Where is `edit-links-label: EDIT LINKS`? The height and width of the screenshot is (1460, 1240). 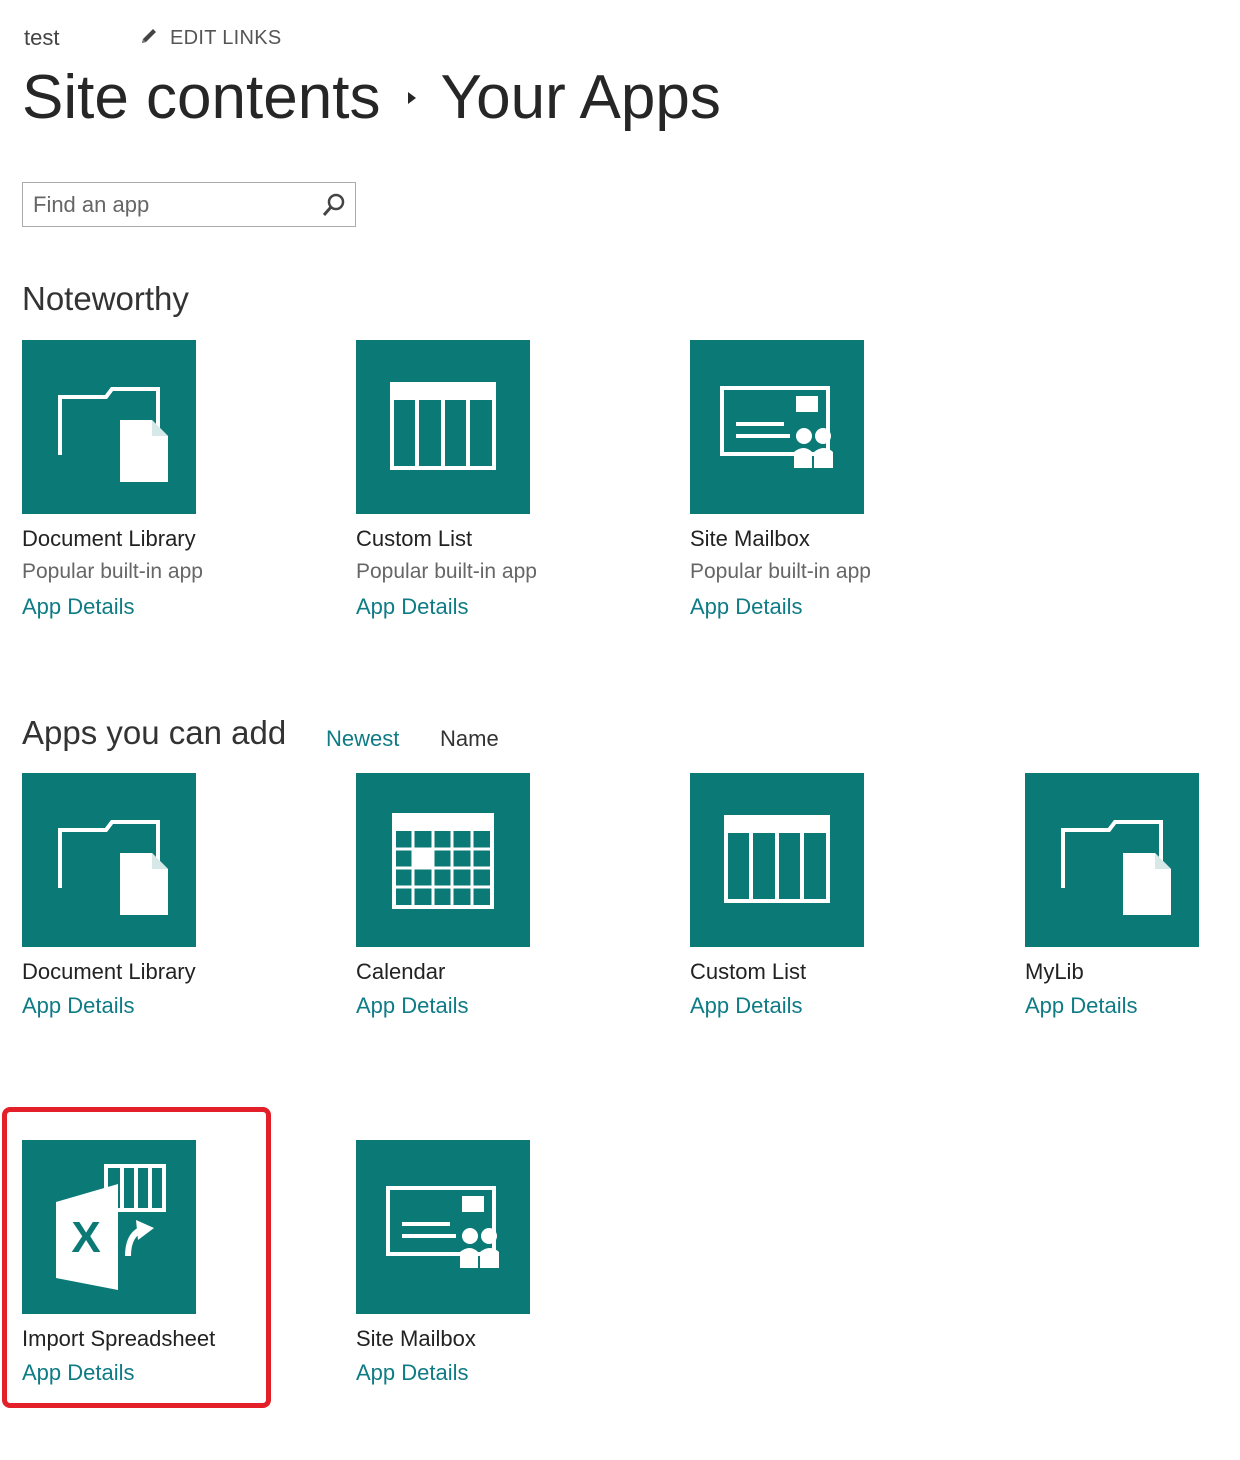
edit-links-label: EDIT LINKS is located at coordinates (226, 38).